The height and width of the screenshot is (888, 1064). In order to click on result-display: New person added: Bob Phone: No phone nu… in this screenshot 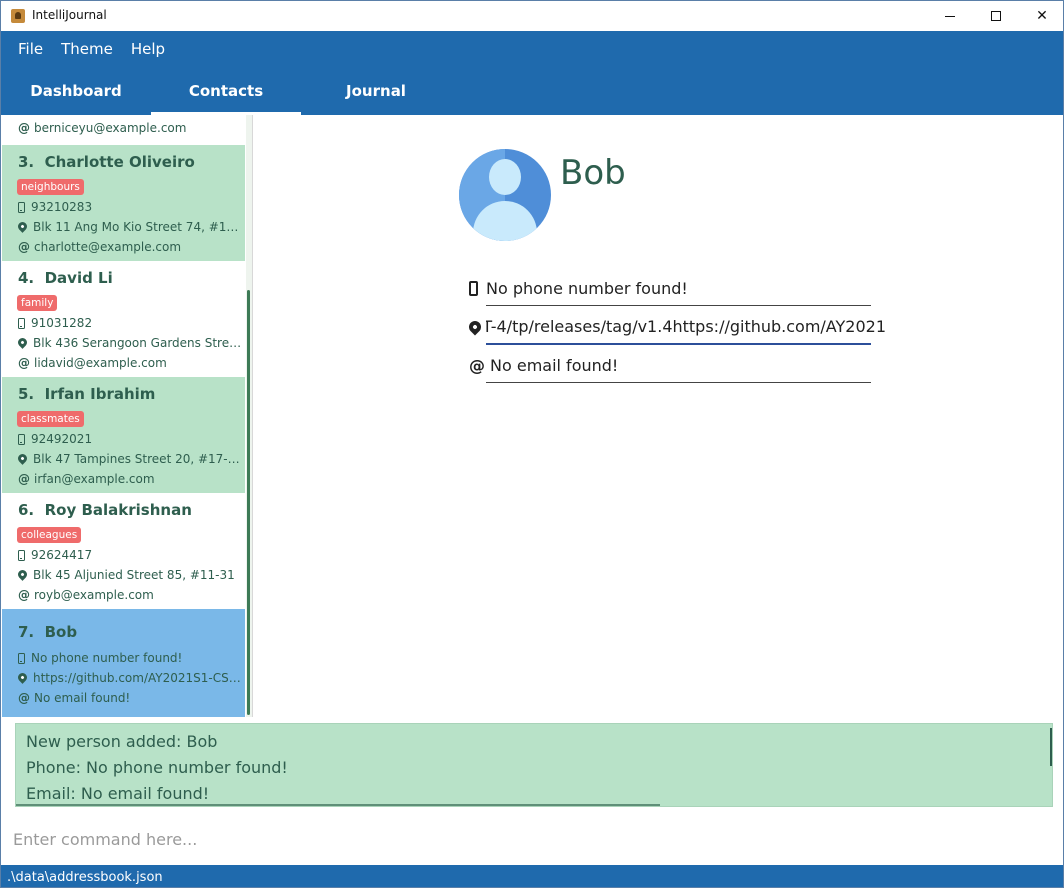, I will do `click(534, 765)`.